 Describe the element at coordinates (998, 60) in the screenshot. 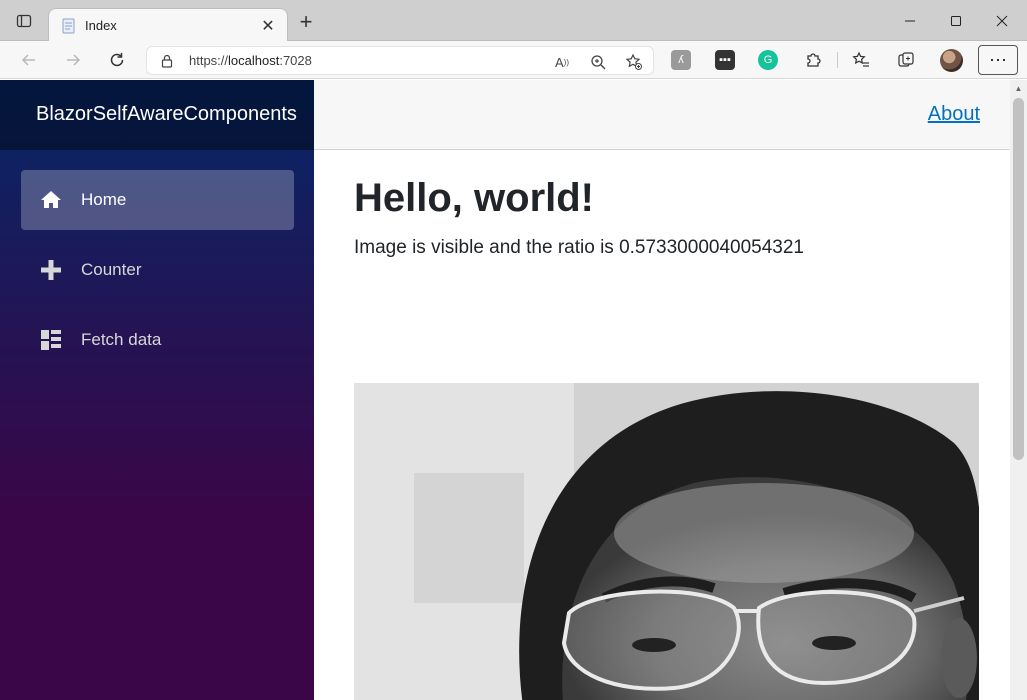

I see `more-options-icon: ⋯` at that location.